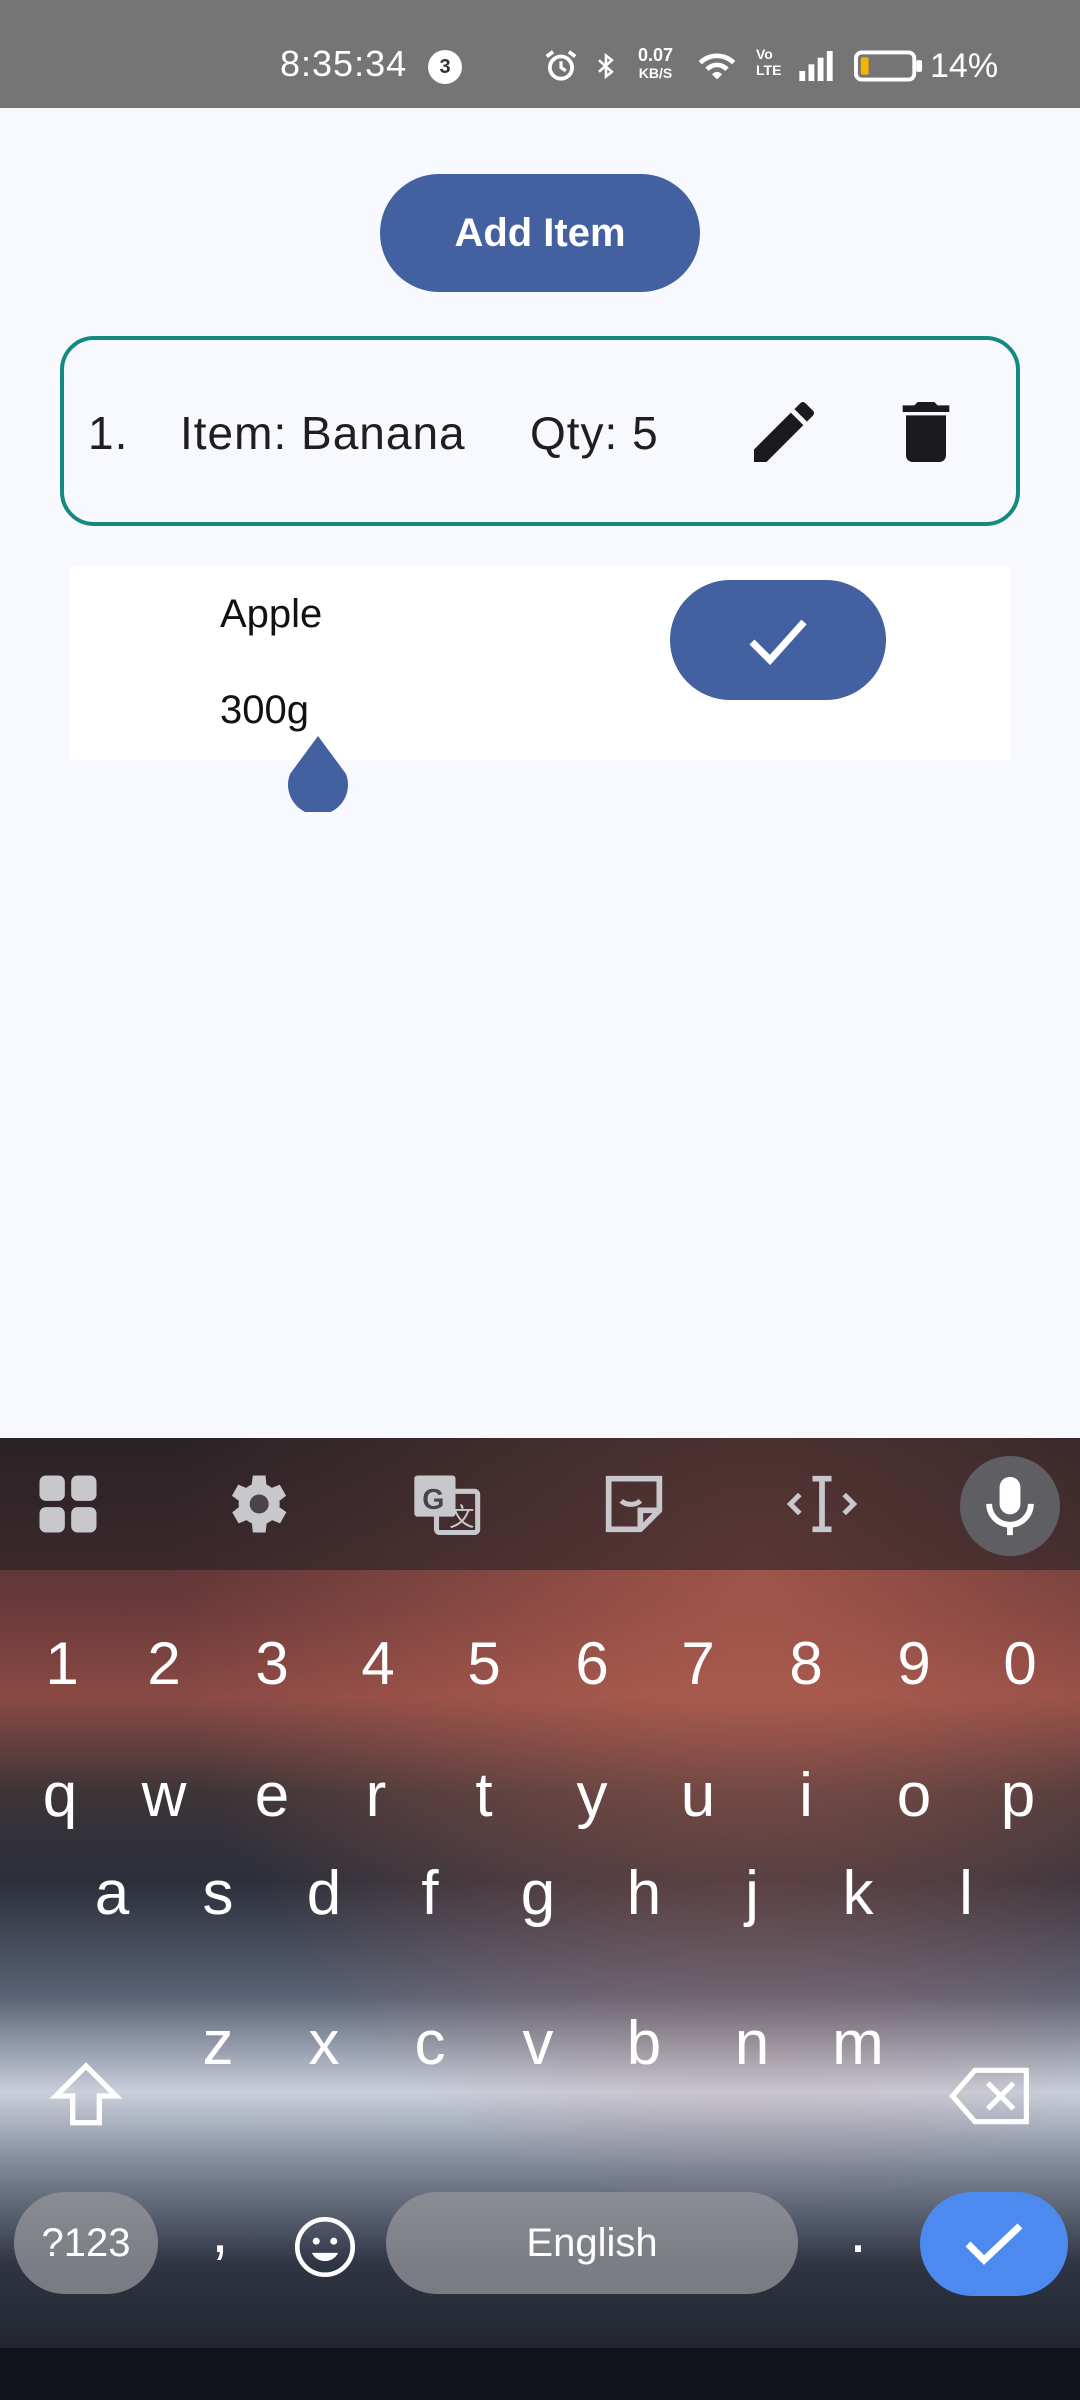  Describe the element at coordinates (433, 1500) in the screenshot. I see `svg-text: G` at that location.